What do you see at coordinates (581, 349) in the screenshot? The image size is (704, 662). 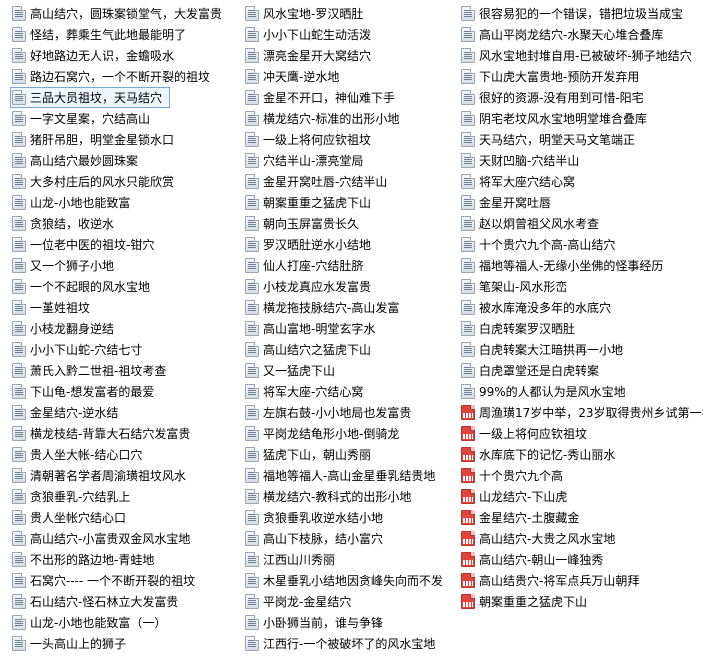 I see `document-file-item: 白虎转案大江暗拱再一小地` at bounding box center [581, 349].